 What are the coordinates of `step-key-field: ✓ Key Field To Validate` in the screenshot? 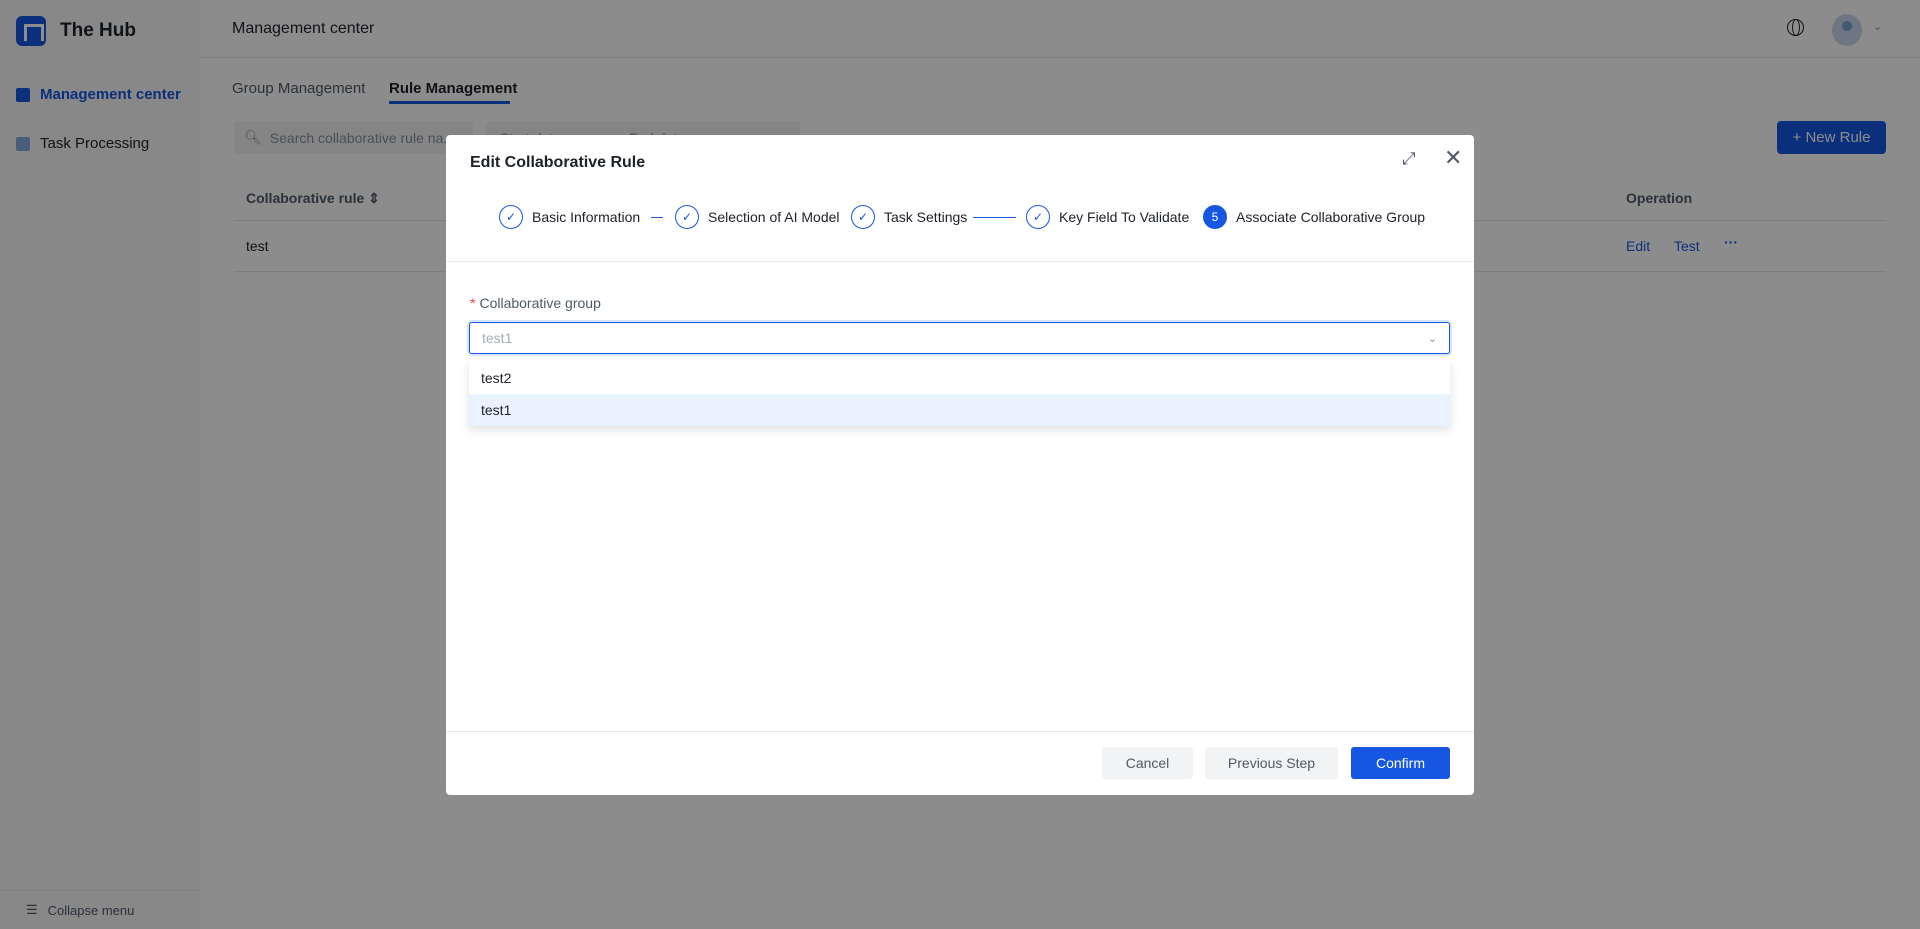 It's located at (1107, 217).